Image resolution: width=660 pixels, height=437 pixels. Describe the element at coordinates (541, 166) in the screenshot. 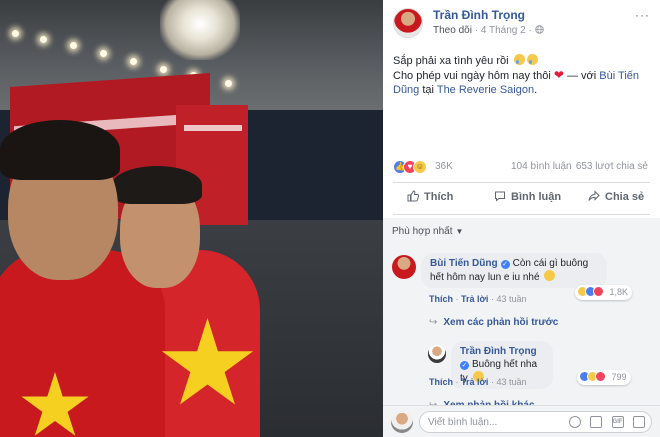

I see `comment-count: 104 bình luận` at that location.